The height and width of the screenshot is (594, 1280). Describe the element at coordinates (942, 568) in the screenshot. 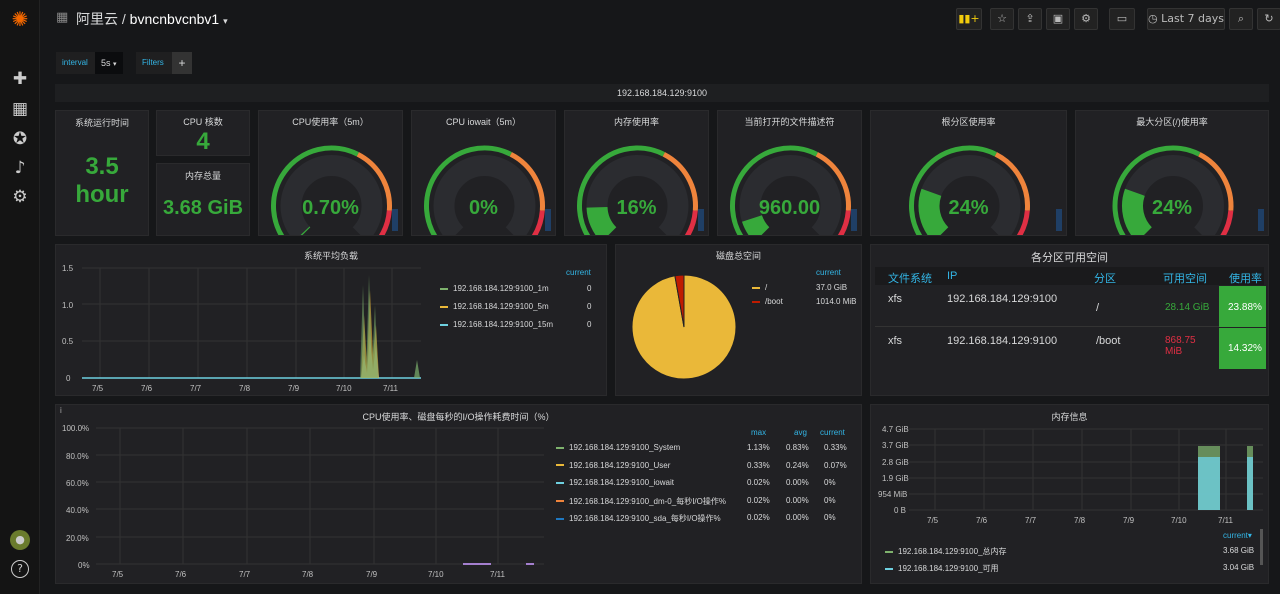

I see `legend-item: 192.168.184.129:9100_可用` at that location.